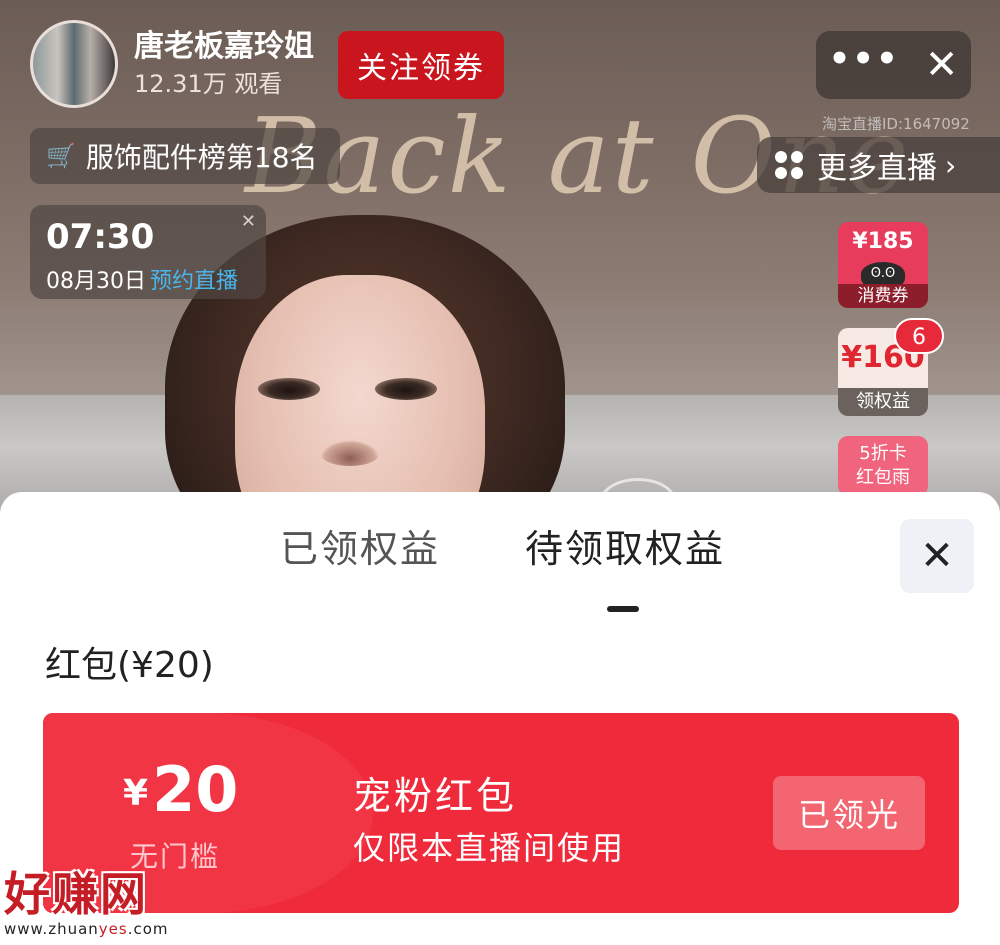 Image resolution: width=1000 pixels, height=945 pixels. I want to click on host-name: 唐老板嘉玲姐, so click(224, 46).